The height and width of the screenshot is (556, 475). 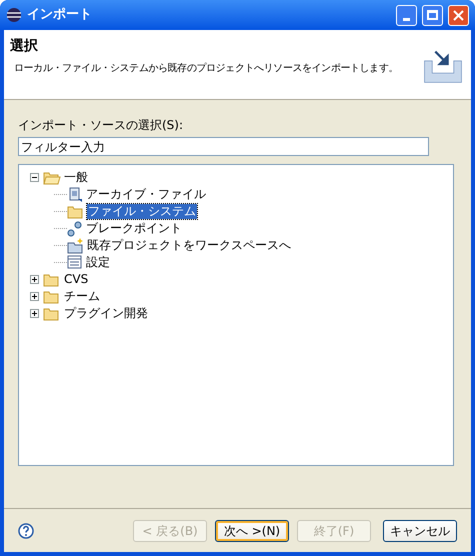 What do you see at coordinates (101, 125) in the screenshot?
I see `source-label: インポート・ソースの選択(S):` at bounding box center [101, 125].